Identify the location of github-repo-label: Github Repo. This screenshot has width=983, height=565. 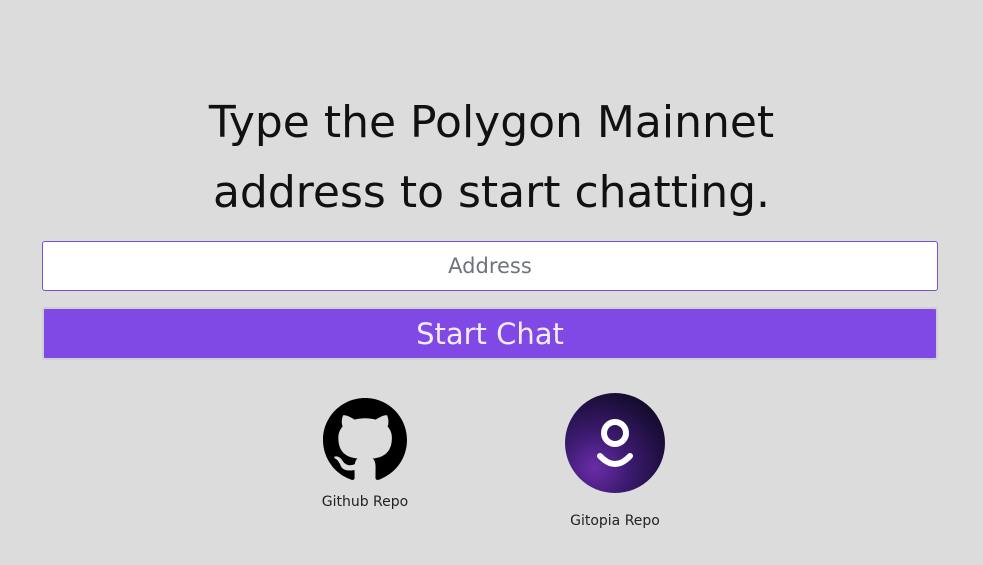
(365, 502).